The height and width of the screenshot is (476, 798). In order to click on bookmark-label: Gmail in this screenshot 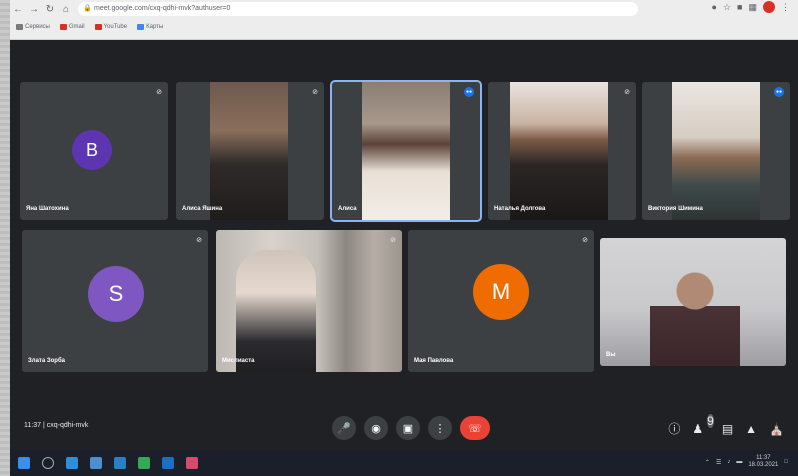, I will do `click(76, 27)`.